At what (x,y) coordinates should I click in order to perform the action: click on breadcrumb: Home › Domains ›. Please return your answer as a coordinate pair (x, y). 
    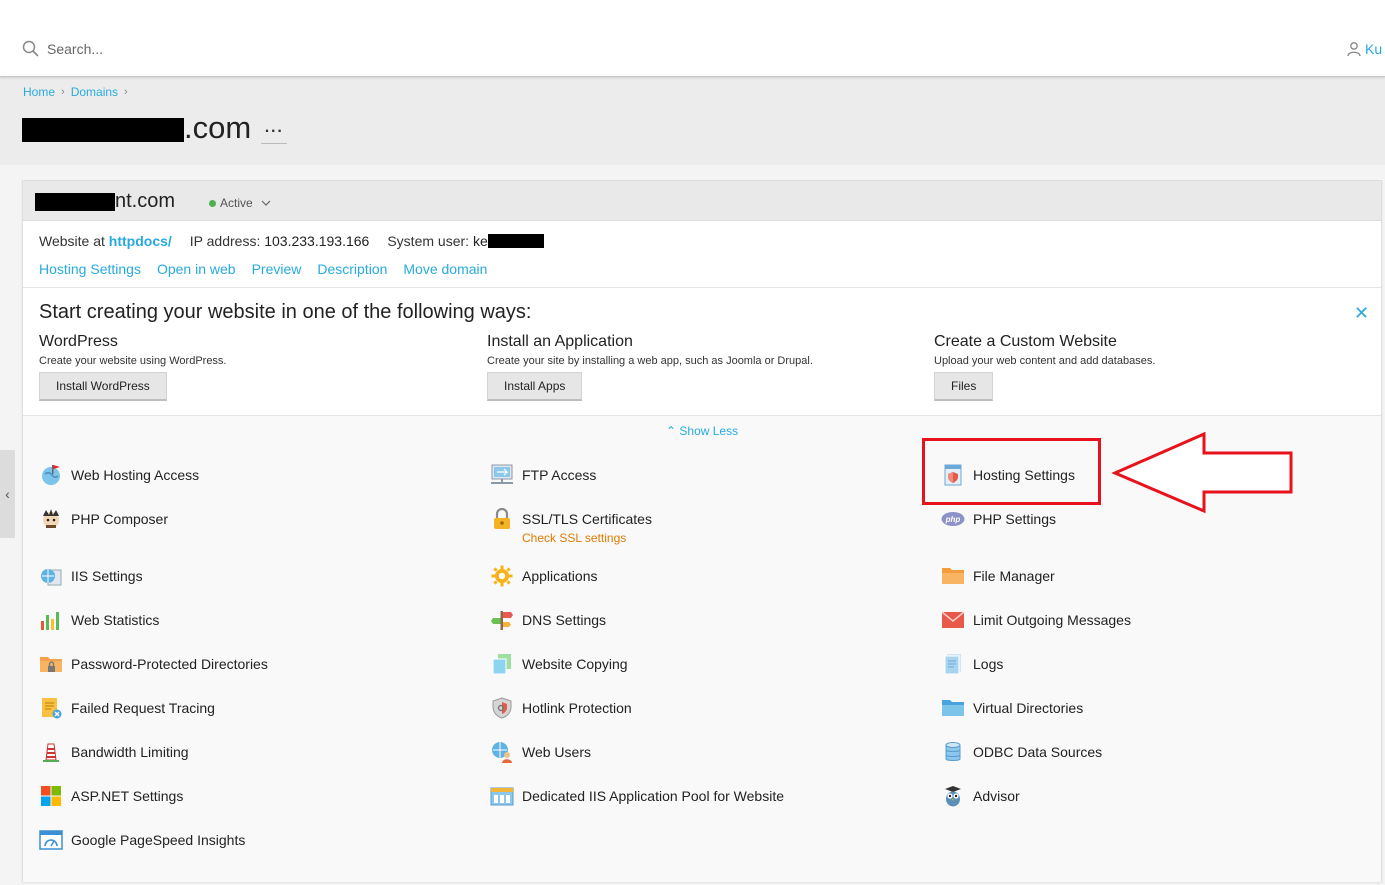
    Looking at the image, I should click on (75, 92).